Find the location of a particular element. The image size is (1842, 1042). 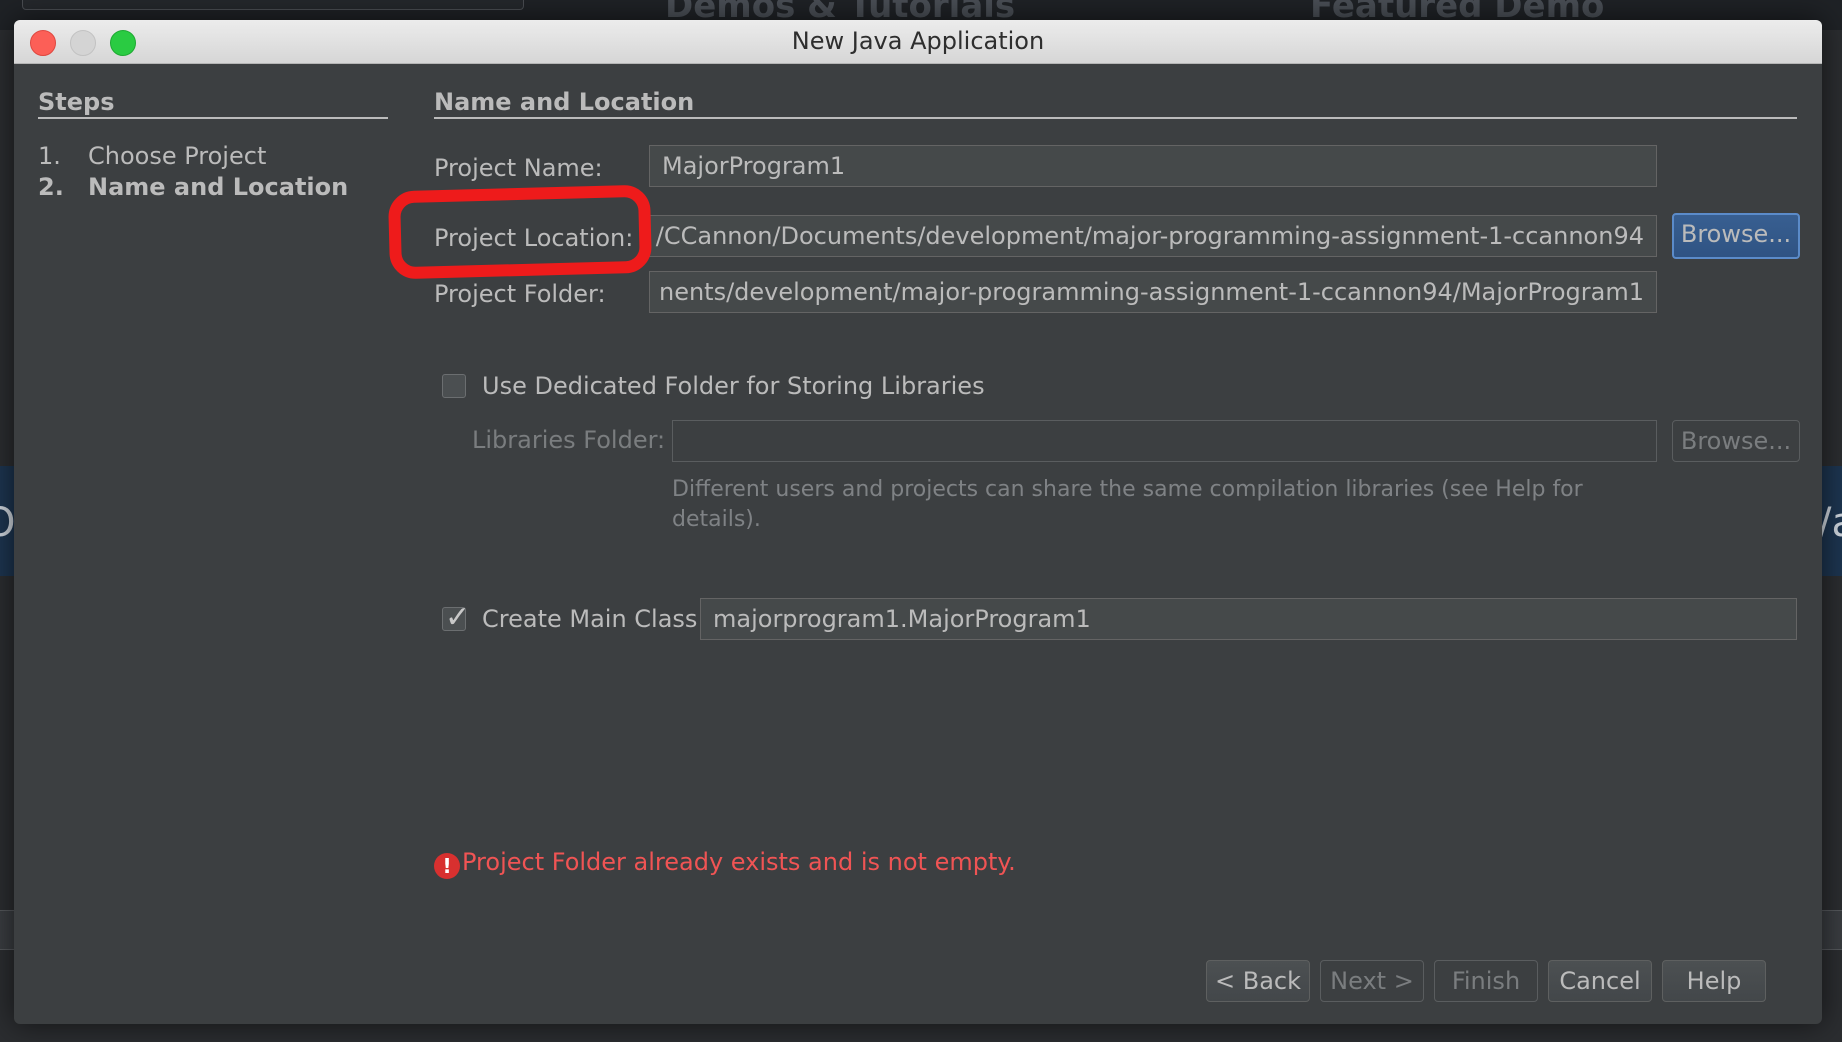

window-title: New Java Application is located at coordinates (918, 41).